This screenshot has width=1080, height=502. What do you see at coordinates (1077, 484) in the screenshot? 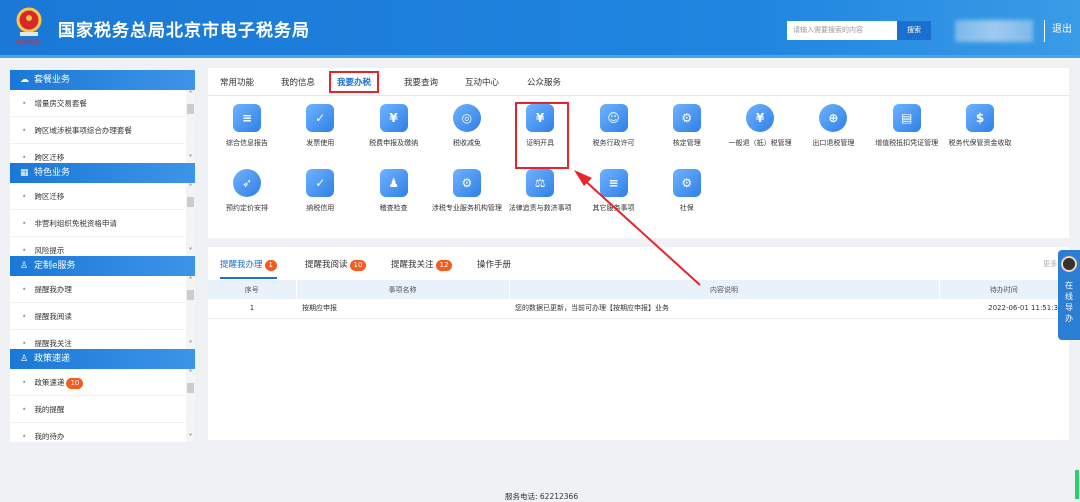
I see `scroll-indicator` at bounding box center [1077, 484].